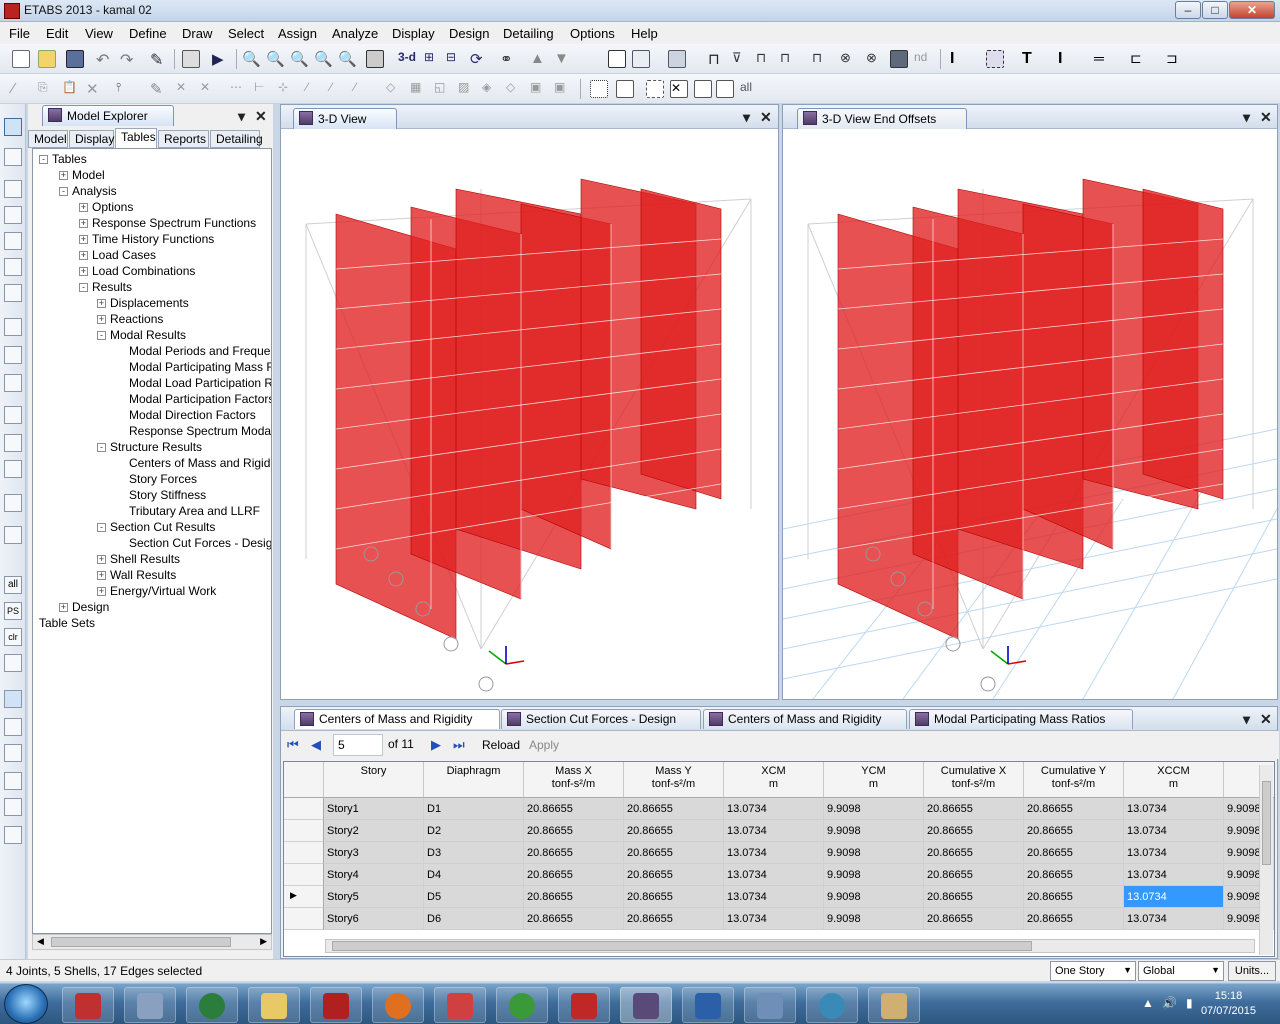  What do you see at coordinates (766, 117) in the screenshot?
I see `close-view-icon: ✕` at bounding box center [766, 117].